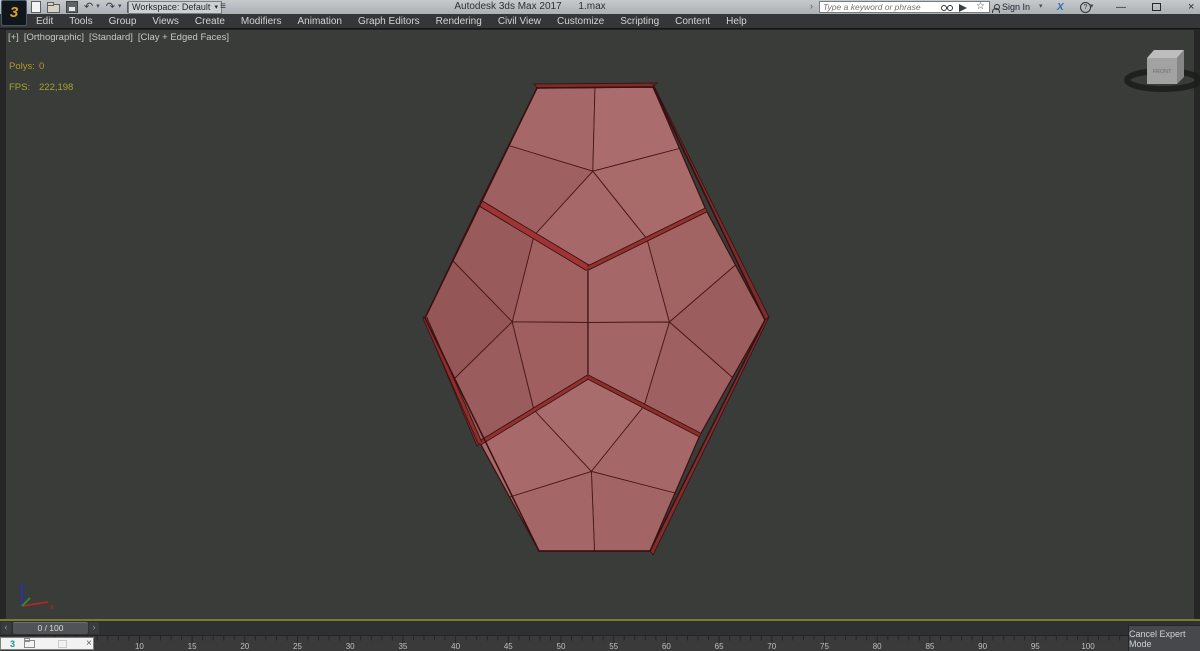 The image size is (1200, 651). I want to click on menu-item-civil-view: Civil View, so click(519, 21).